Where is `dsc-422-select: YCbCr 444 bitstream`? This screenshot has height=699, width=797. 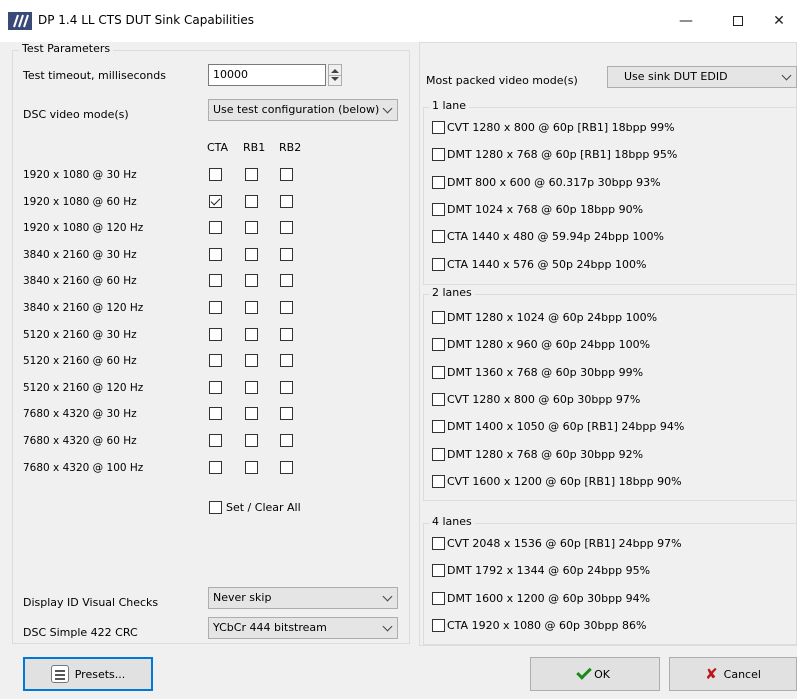 dsc-422-select: YCbCr 444 bitstream is located at coordinates (303, 628).